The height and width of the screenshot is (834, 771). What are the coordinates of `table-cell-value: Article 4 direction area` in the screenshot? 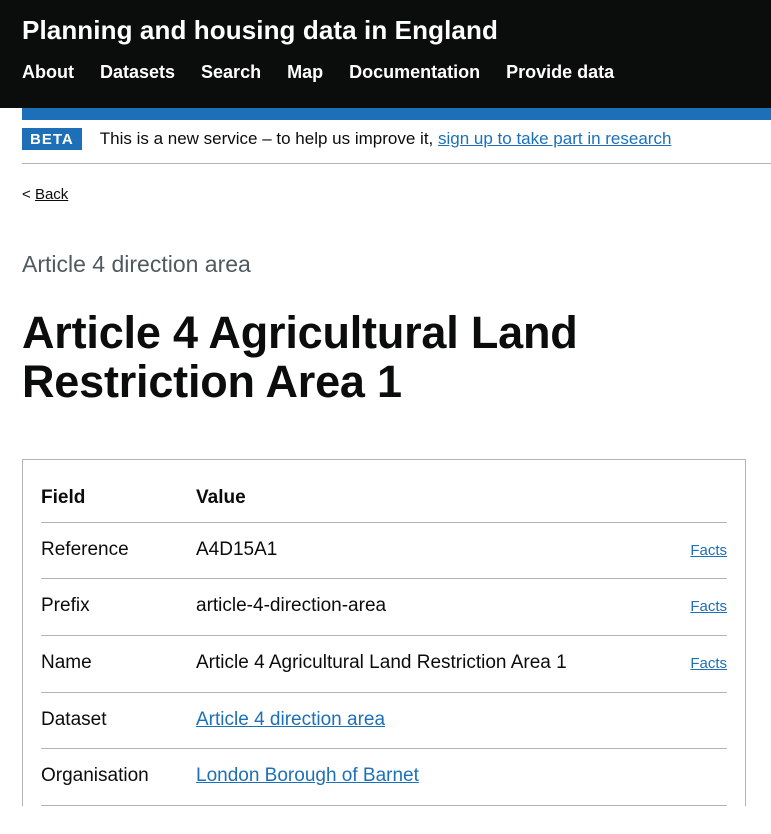 It's located at (426, 721).